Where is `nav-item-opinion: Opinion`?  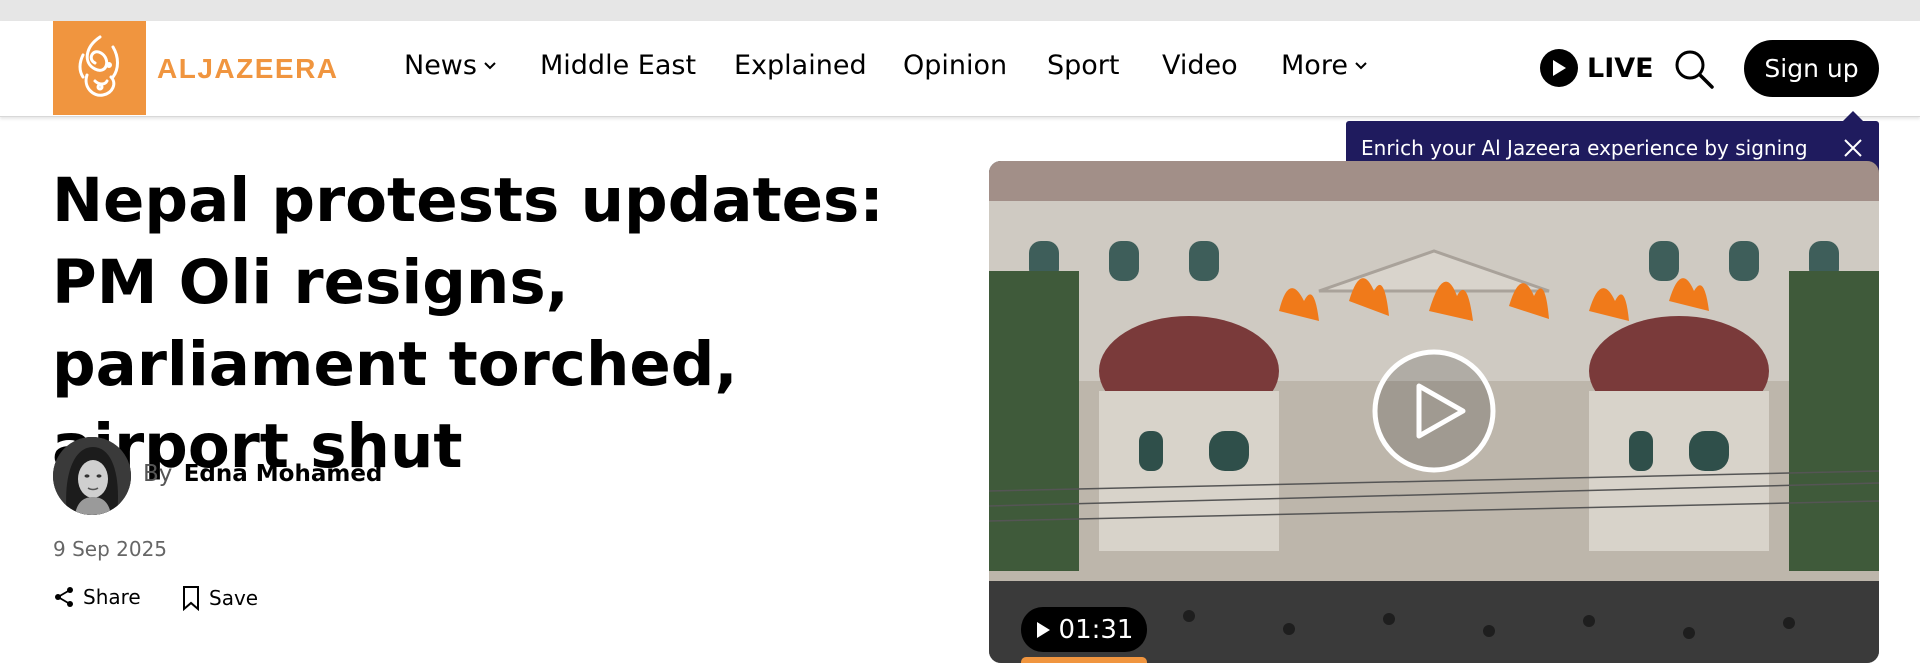
nav-item-opinion: Opinion is located at coordinates (955, 65).